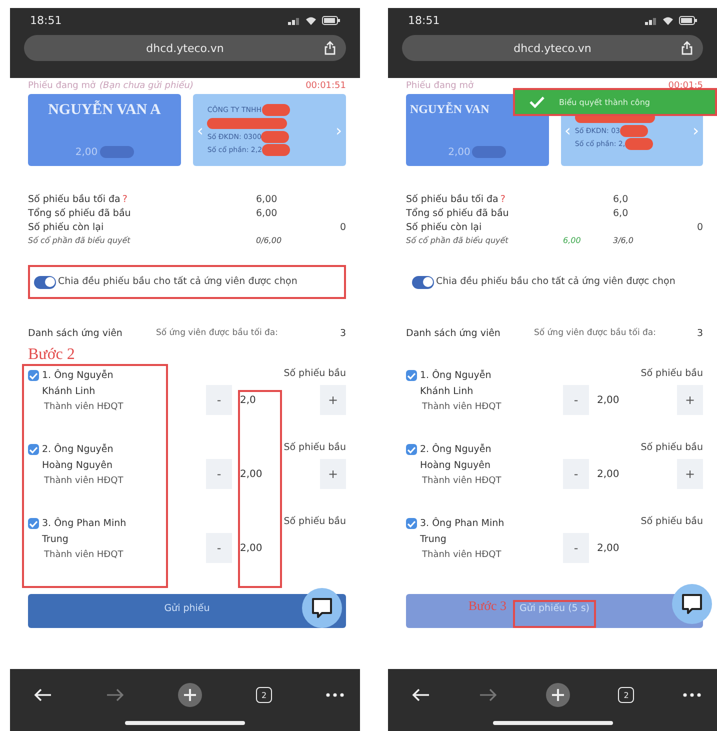  What do you see at coordinates (51, 355) in the screenshot?
I see `step-label: Bước 2` at bounding box center [51, 355].